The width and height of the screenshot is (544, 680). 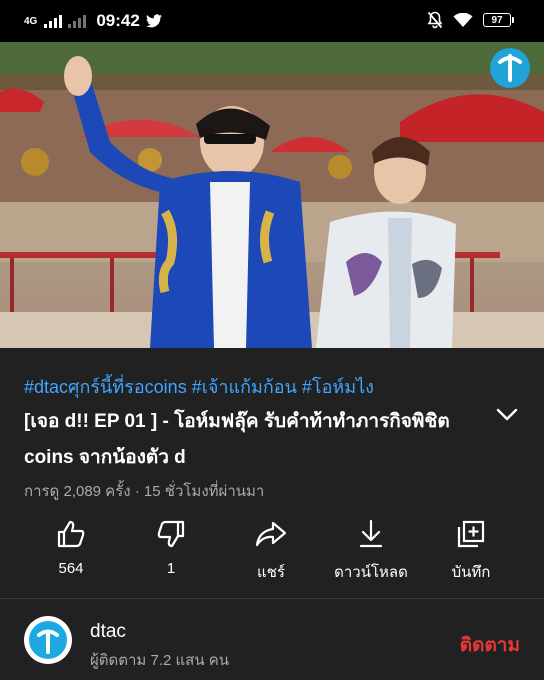 What do you see at coordinates (53, 21) in the screenshot?
I see `signal-icon` at bounding box center [53, 21].